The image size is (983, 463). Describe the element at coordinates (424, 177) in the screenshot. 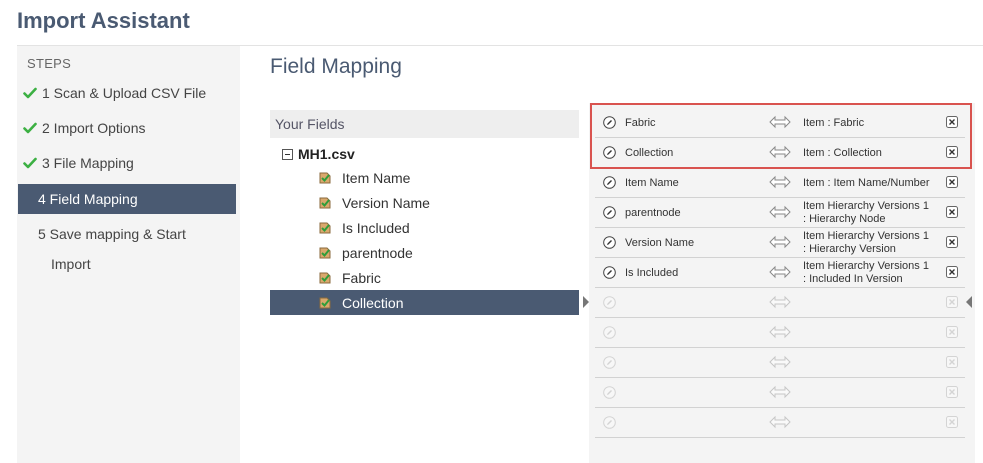

I see `field-item: Item Name` at that location.